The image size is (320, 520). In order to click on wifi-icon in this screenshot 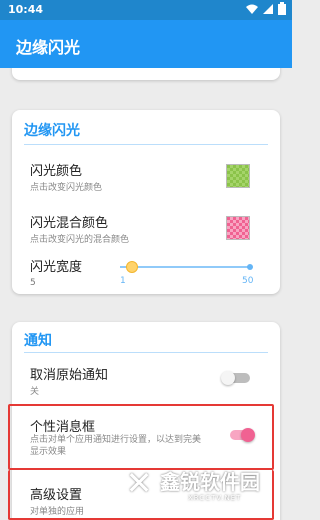, I will do `click(252, 9)`.